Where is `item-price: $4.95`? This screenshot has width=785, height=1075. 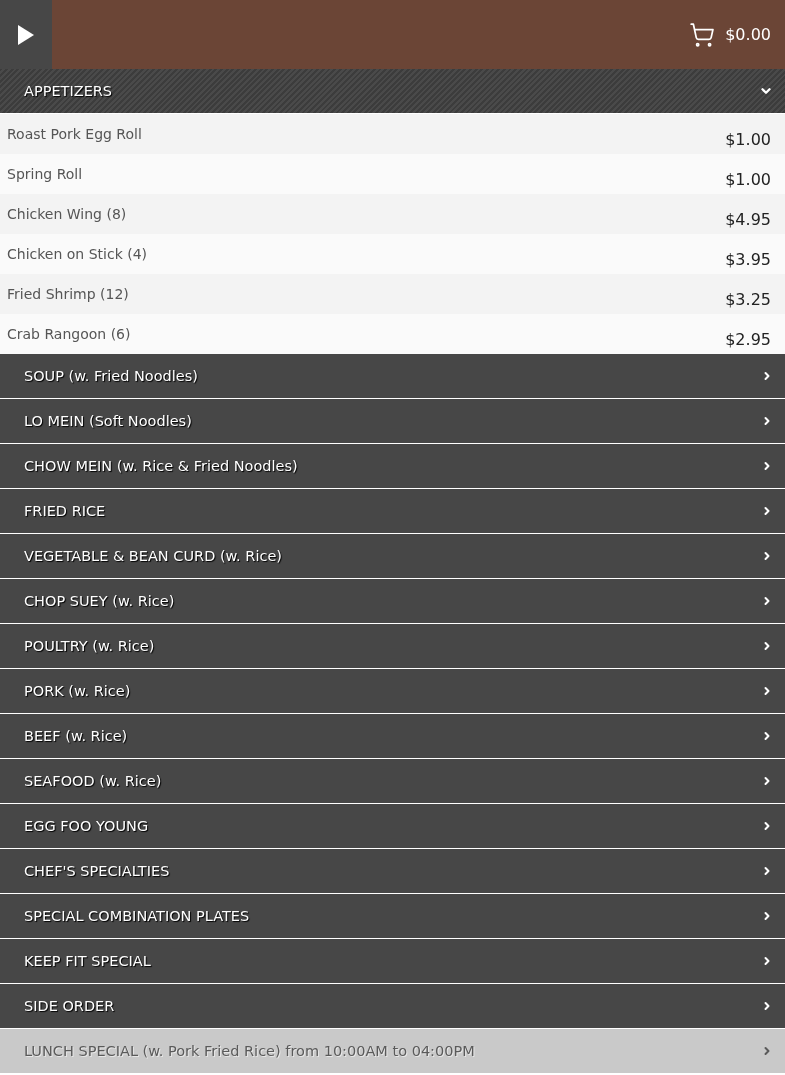
item-price: $4.95 is located at coordinates (748, 220).